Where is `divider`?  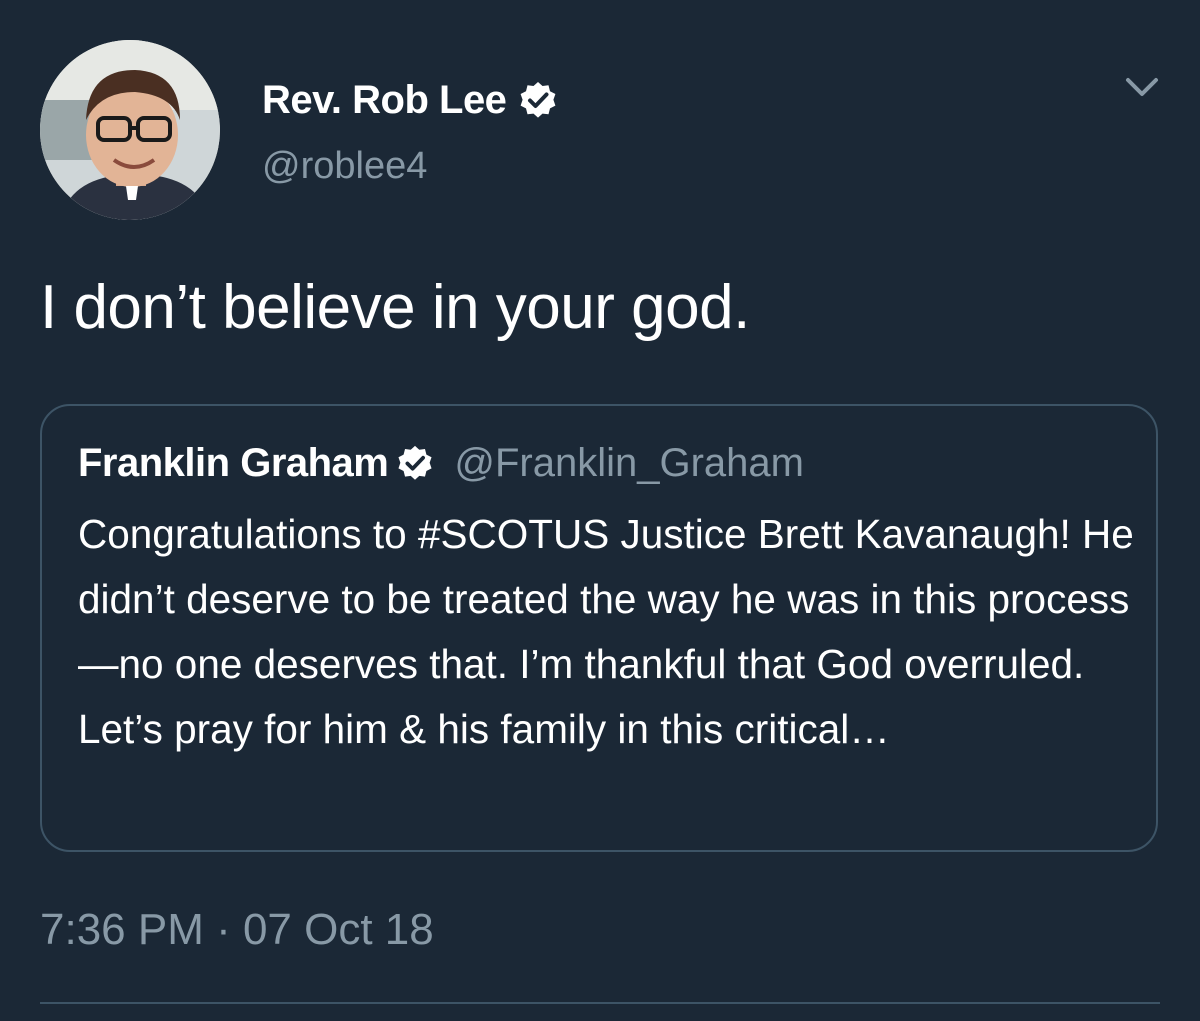
divider is located at coordinates (600, 1003).